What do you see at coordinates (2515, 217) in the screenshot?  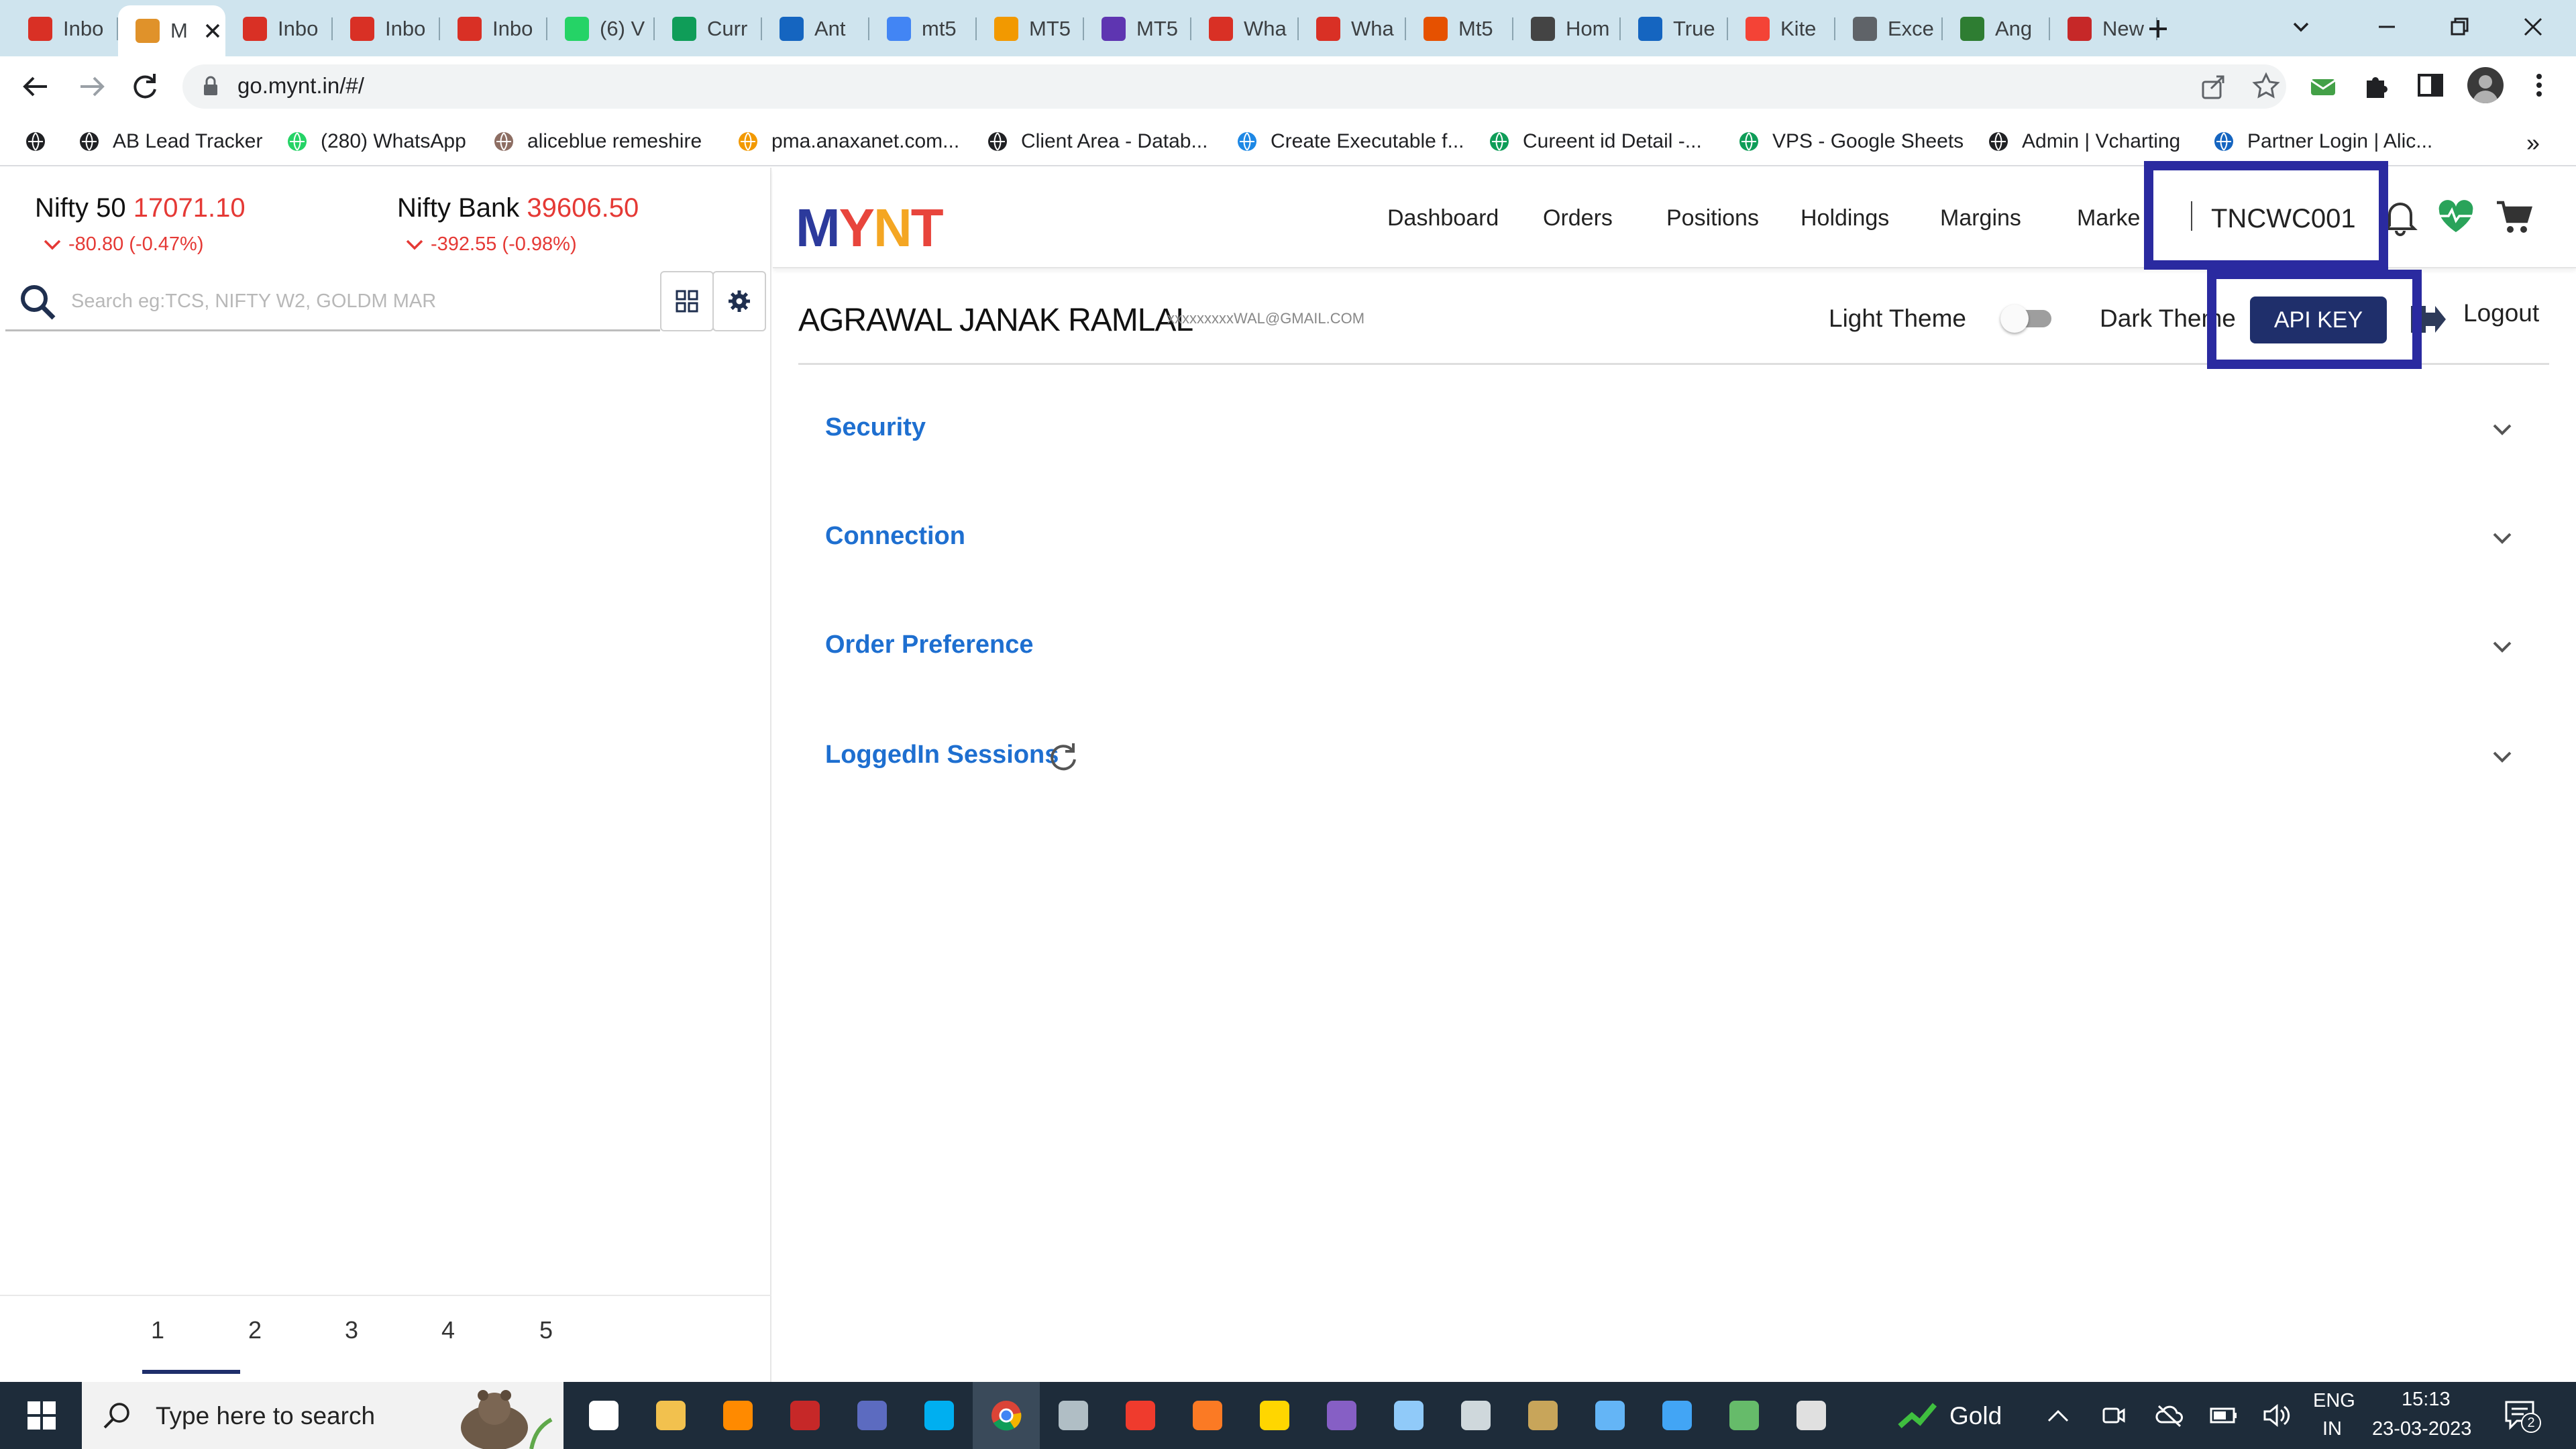 I see `cart-icon` at bounding box center [2515, 217].